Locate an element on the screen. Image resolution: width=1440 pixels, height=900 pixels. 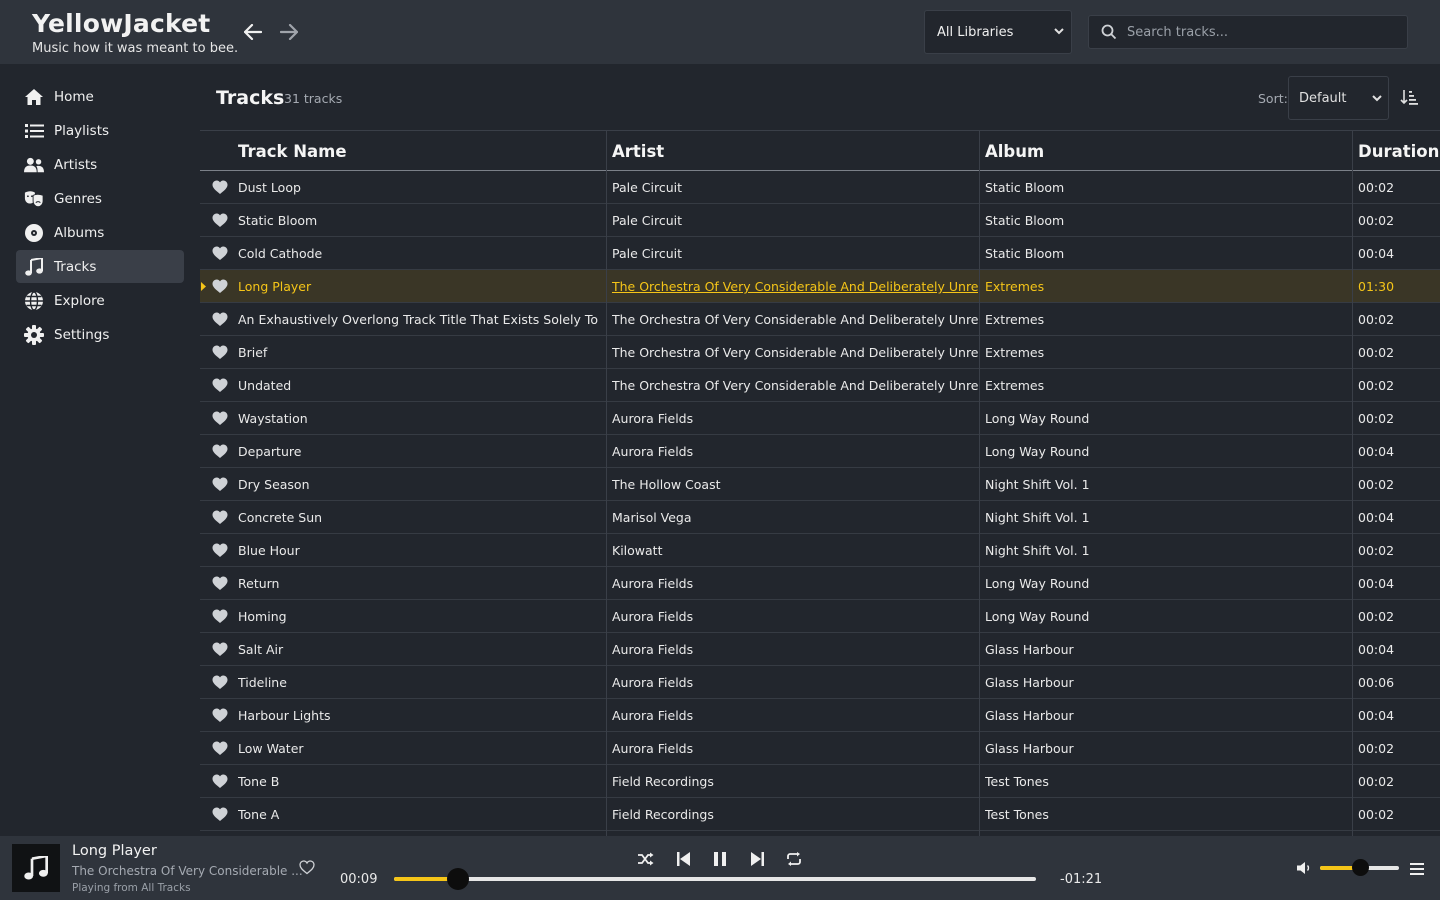
album-cover is located at coordinates (36, 868).